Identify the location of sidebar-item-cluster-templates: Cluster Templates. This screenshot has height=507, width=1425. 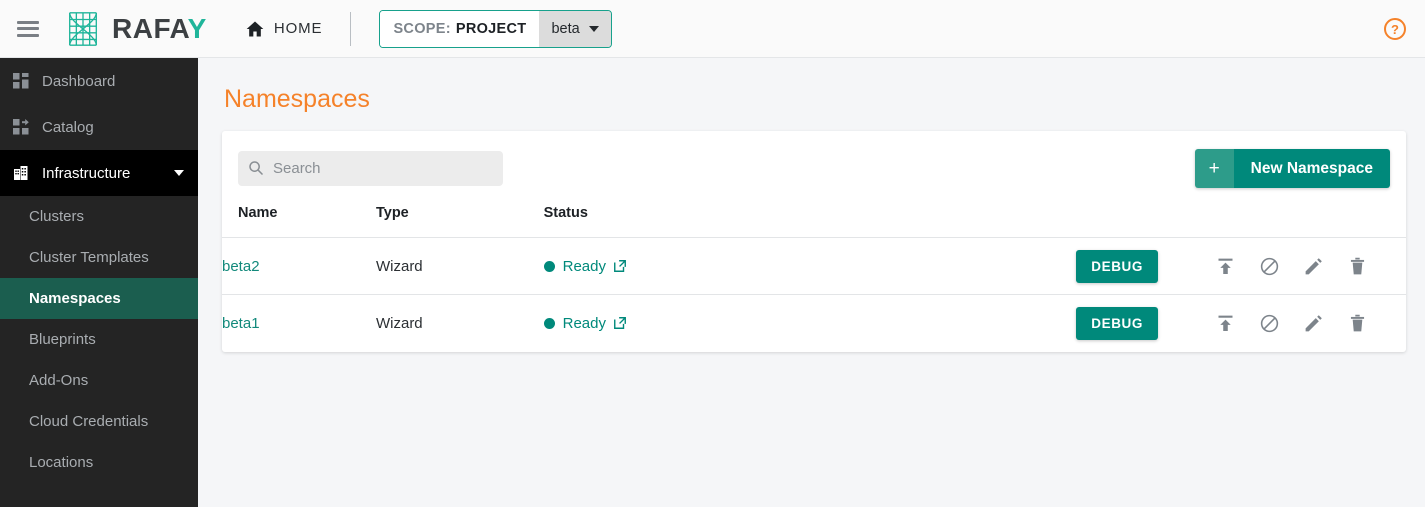
(99, 257).